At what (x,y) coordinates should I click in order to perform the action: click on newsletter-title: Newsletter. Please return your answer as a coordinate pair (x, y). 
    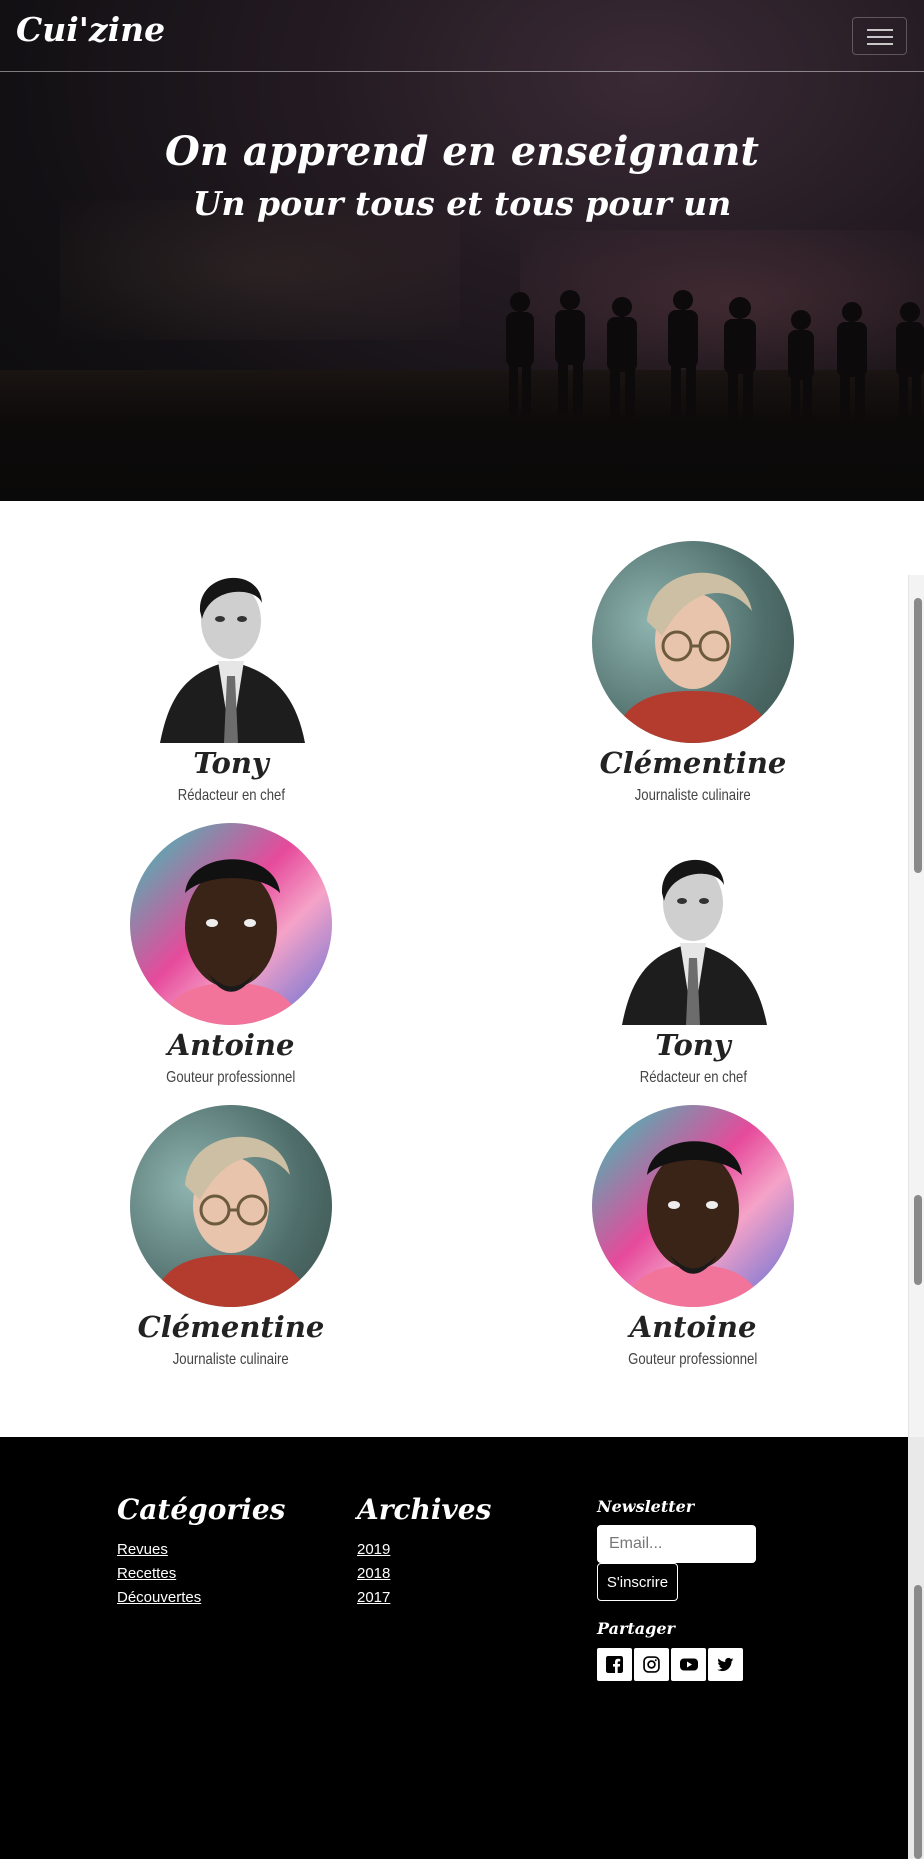
    Looking at the image, I should click on (646, 1506).